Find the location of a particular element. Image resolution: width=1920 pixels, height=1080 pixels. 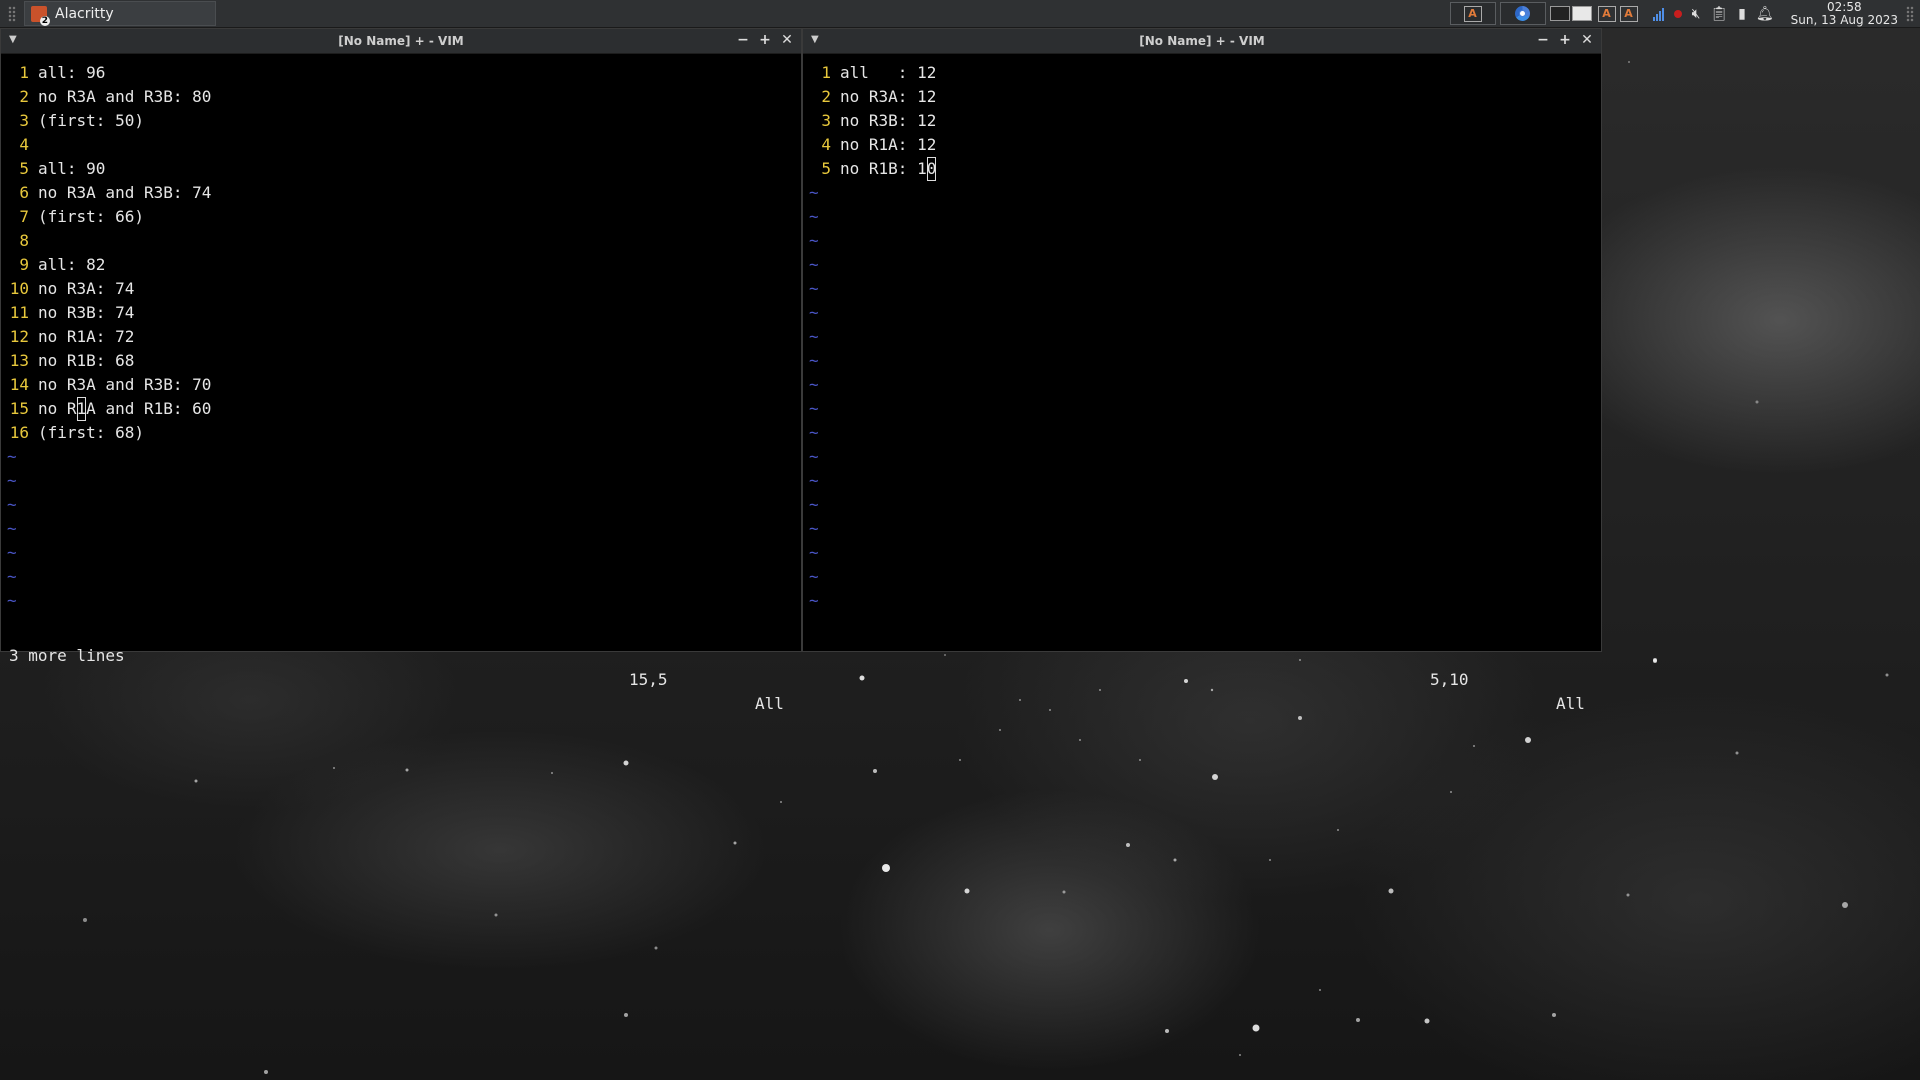

editor-line: 1 all: 96 is located at coordinates (401, 73).